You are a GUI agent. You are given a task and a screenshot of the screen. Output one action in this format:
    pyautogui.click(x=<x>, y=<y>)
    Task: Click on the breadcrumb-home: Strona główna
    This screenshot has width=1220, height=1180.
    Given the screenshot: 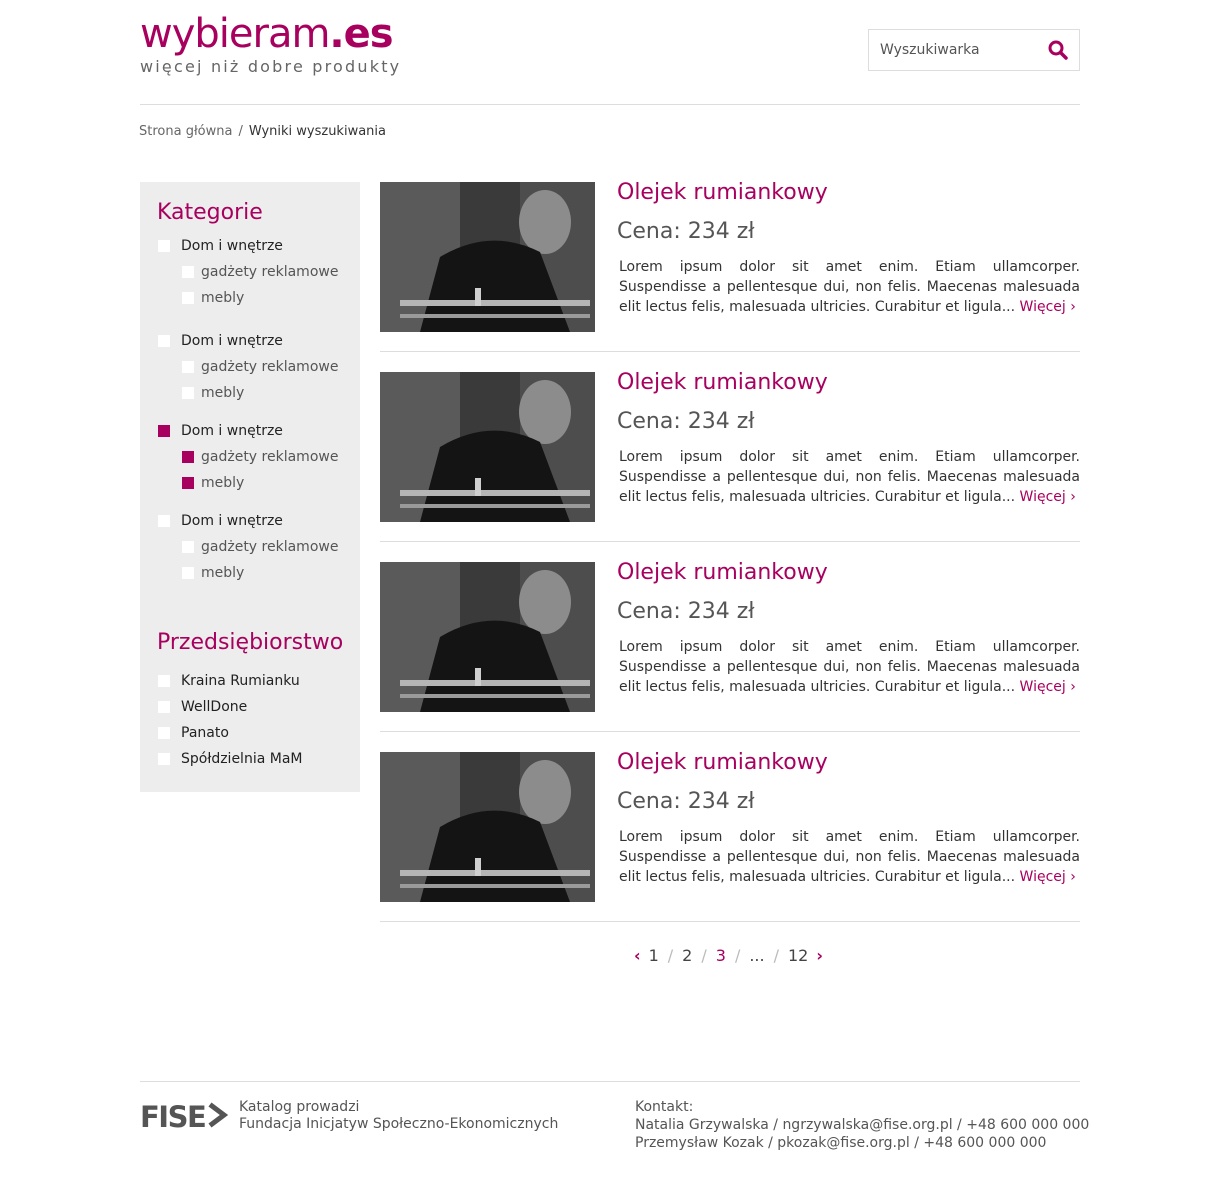 What is the action you would take?
    pyautogui.click(x=185, y=131)
    